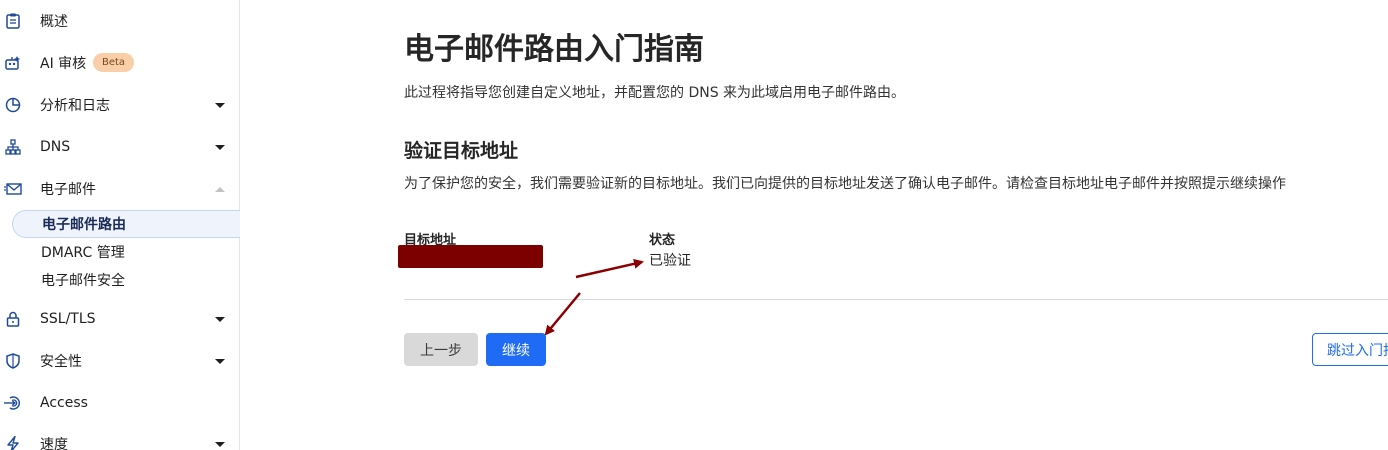 The height and width of the screenshot is (450, 1388). I want to click on sidebar-item-label: 速度, so click(54, 443).